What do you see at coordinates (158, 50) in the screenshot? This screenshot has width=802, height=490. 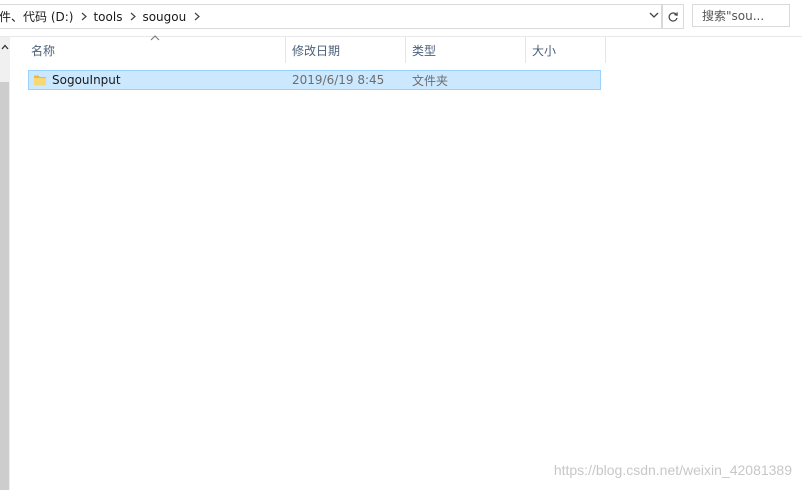 I see `column-header-name: 名称` at bounding box center [158, 50].